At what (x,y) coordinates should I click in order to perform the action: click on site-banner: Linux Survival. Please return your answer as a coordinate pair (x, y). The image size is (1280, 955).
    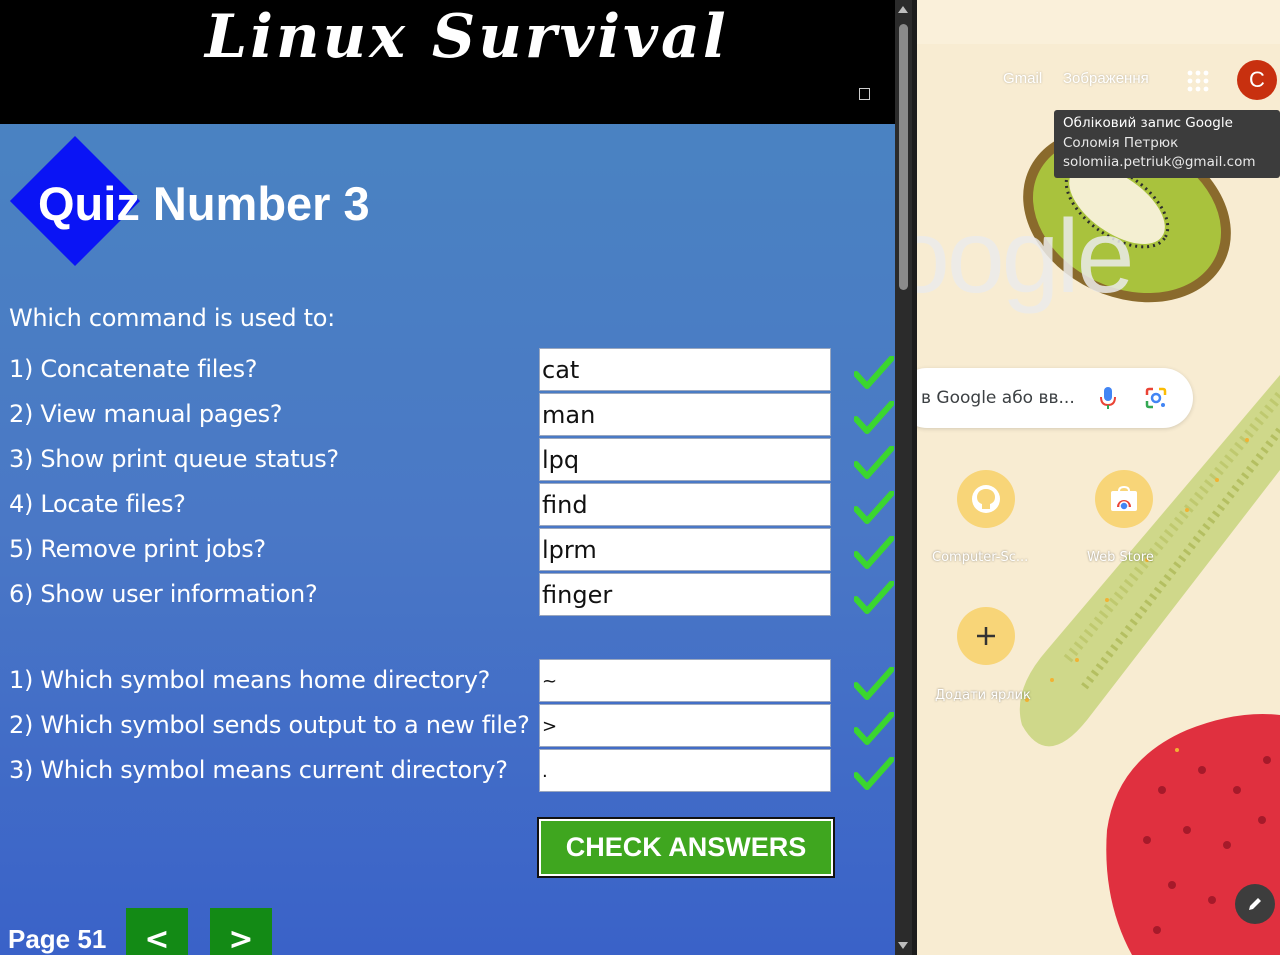
    Looking at the image, I should click on (447, 62).